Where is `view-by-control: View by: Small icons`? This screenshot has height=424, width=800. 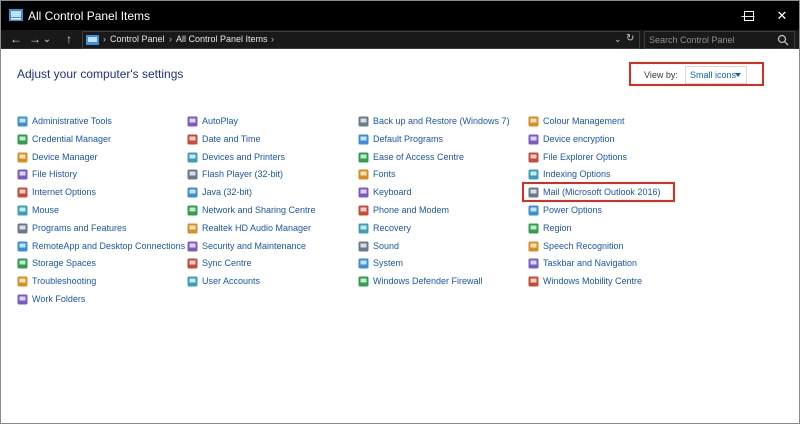 view-by-control: View by: Small icons is located at coordinates (696, 74).